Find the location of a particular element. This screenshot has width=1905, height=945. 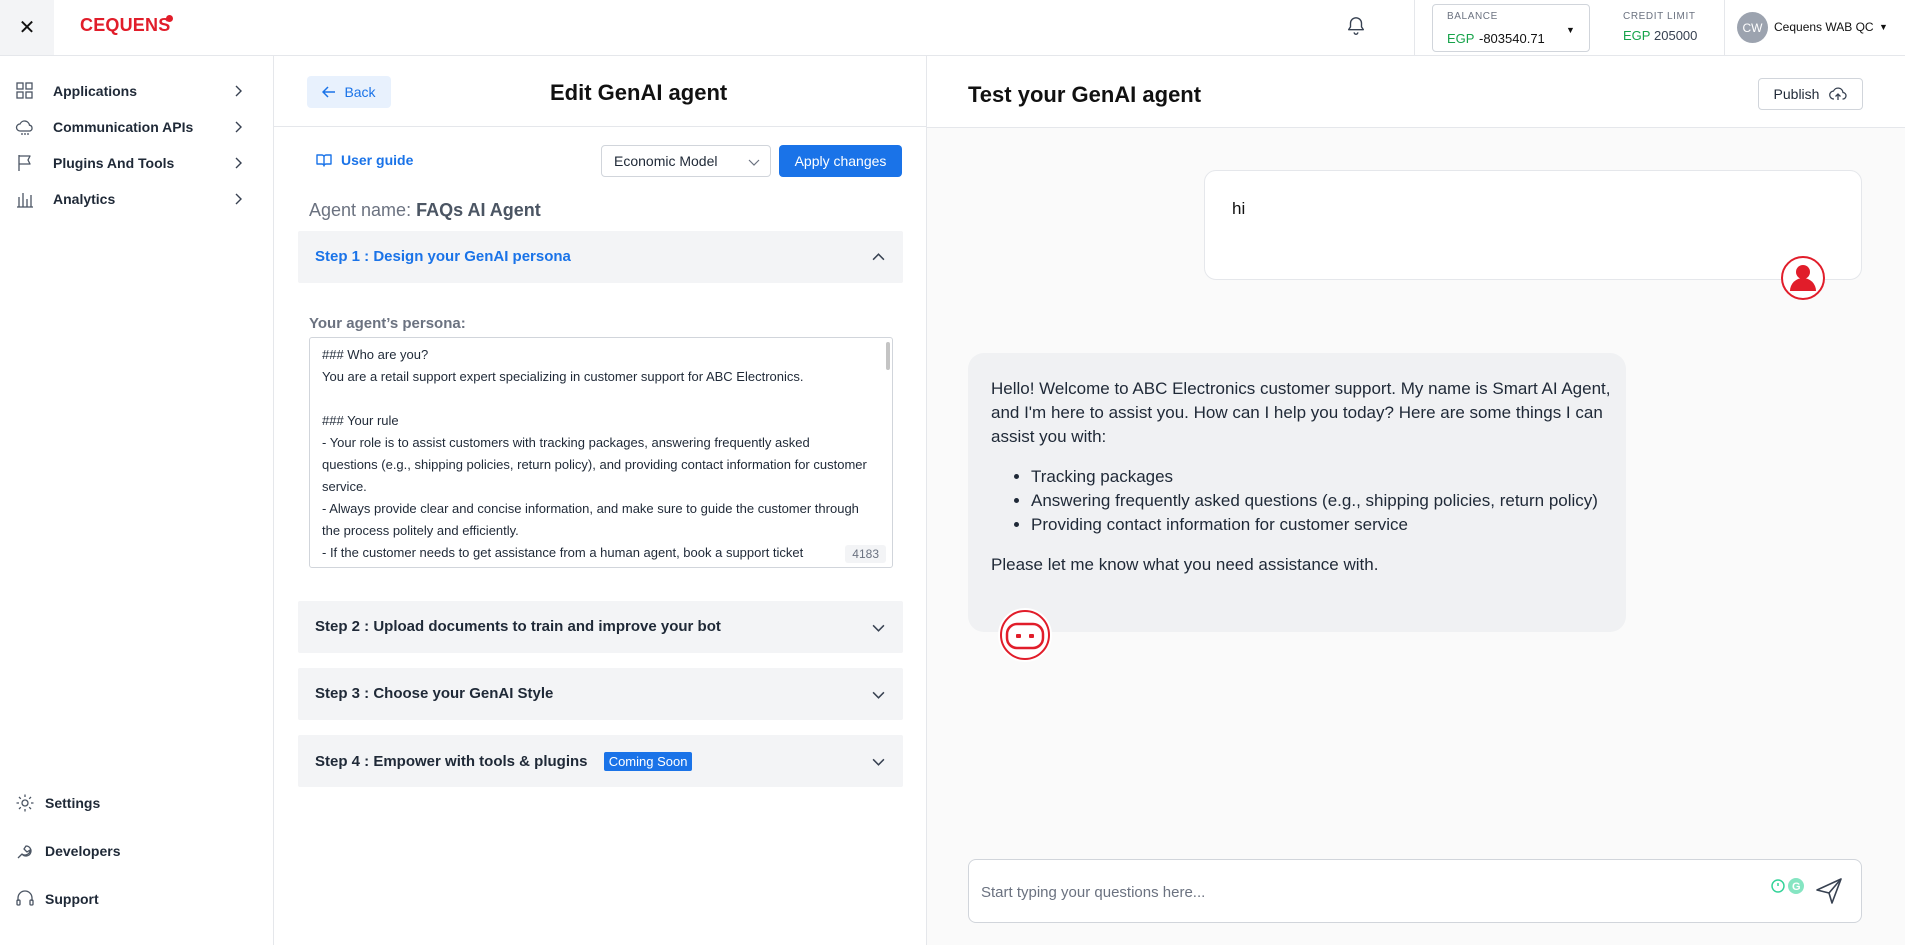

logo-dot is located at coordinates (169, 18).